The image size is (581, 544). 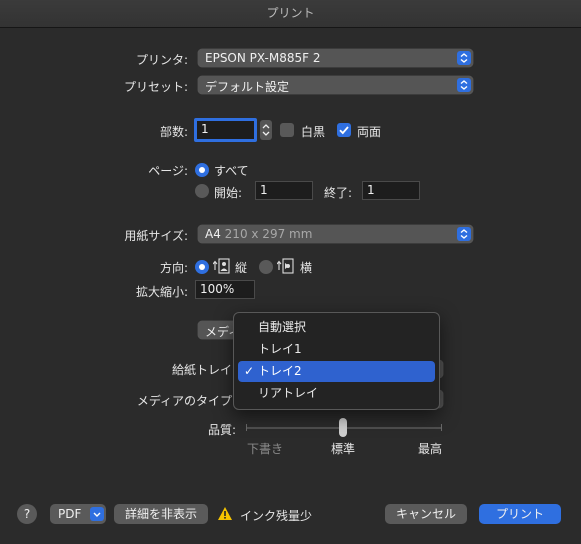 I want to click on menu-item-auto: 自動選択, so click(x=336, y=327).